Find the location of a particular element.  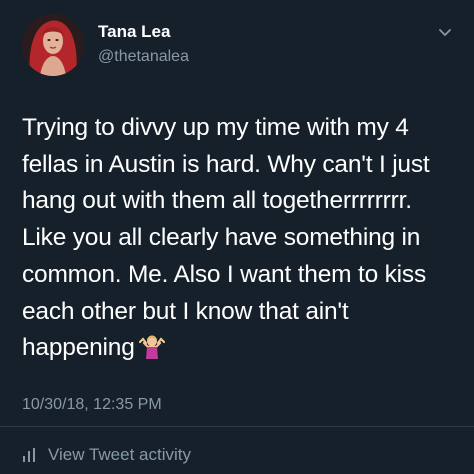

tweet-timestamp: 10/30/18, 12:35 PM is located at coordinates (92, 405).